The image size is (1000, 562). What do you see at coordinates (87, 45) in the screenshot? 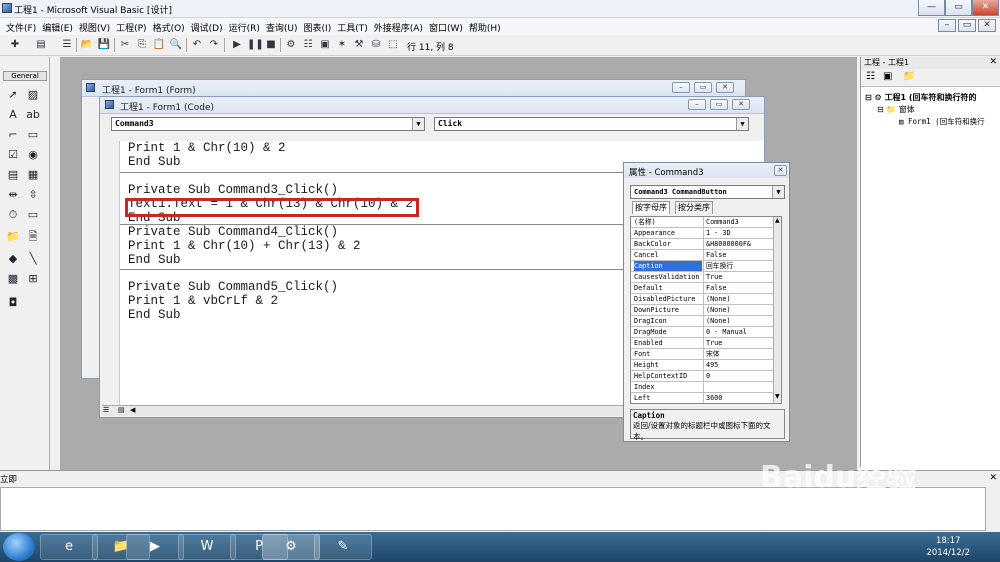
I see `open-icon: 📂` at bounding box center [87, 45].